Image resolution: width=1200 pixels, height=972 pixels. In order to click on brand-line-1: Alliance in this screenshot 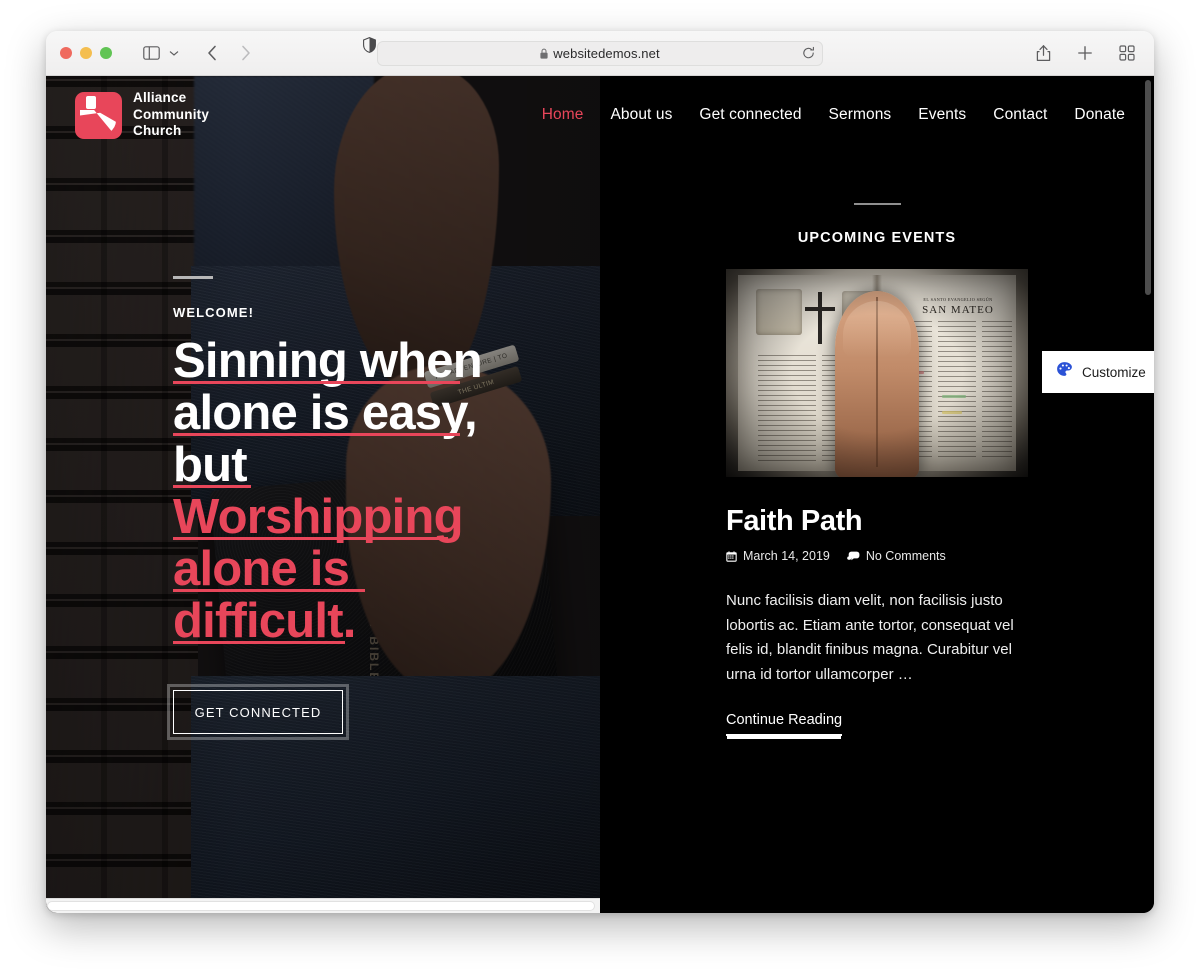, I will do `click(160, 98)`.